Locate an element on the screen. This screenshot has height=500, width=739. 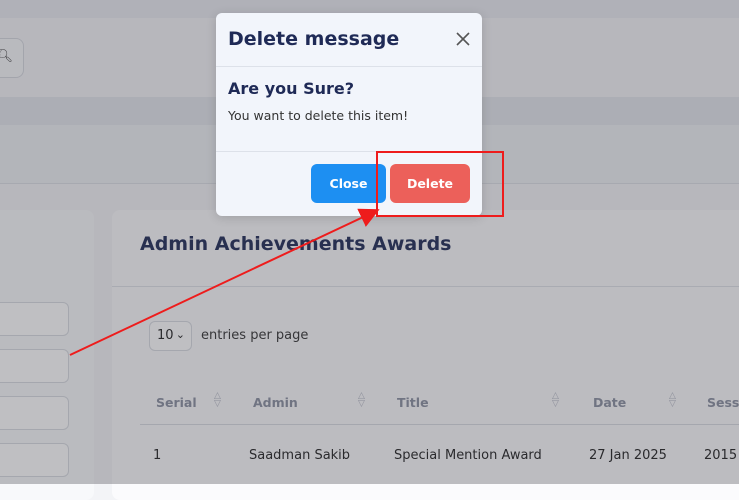
modal-title: Delete message is located at coordinates (314, 39).